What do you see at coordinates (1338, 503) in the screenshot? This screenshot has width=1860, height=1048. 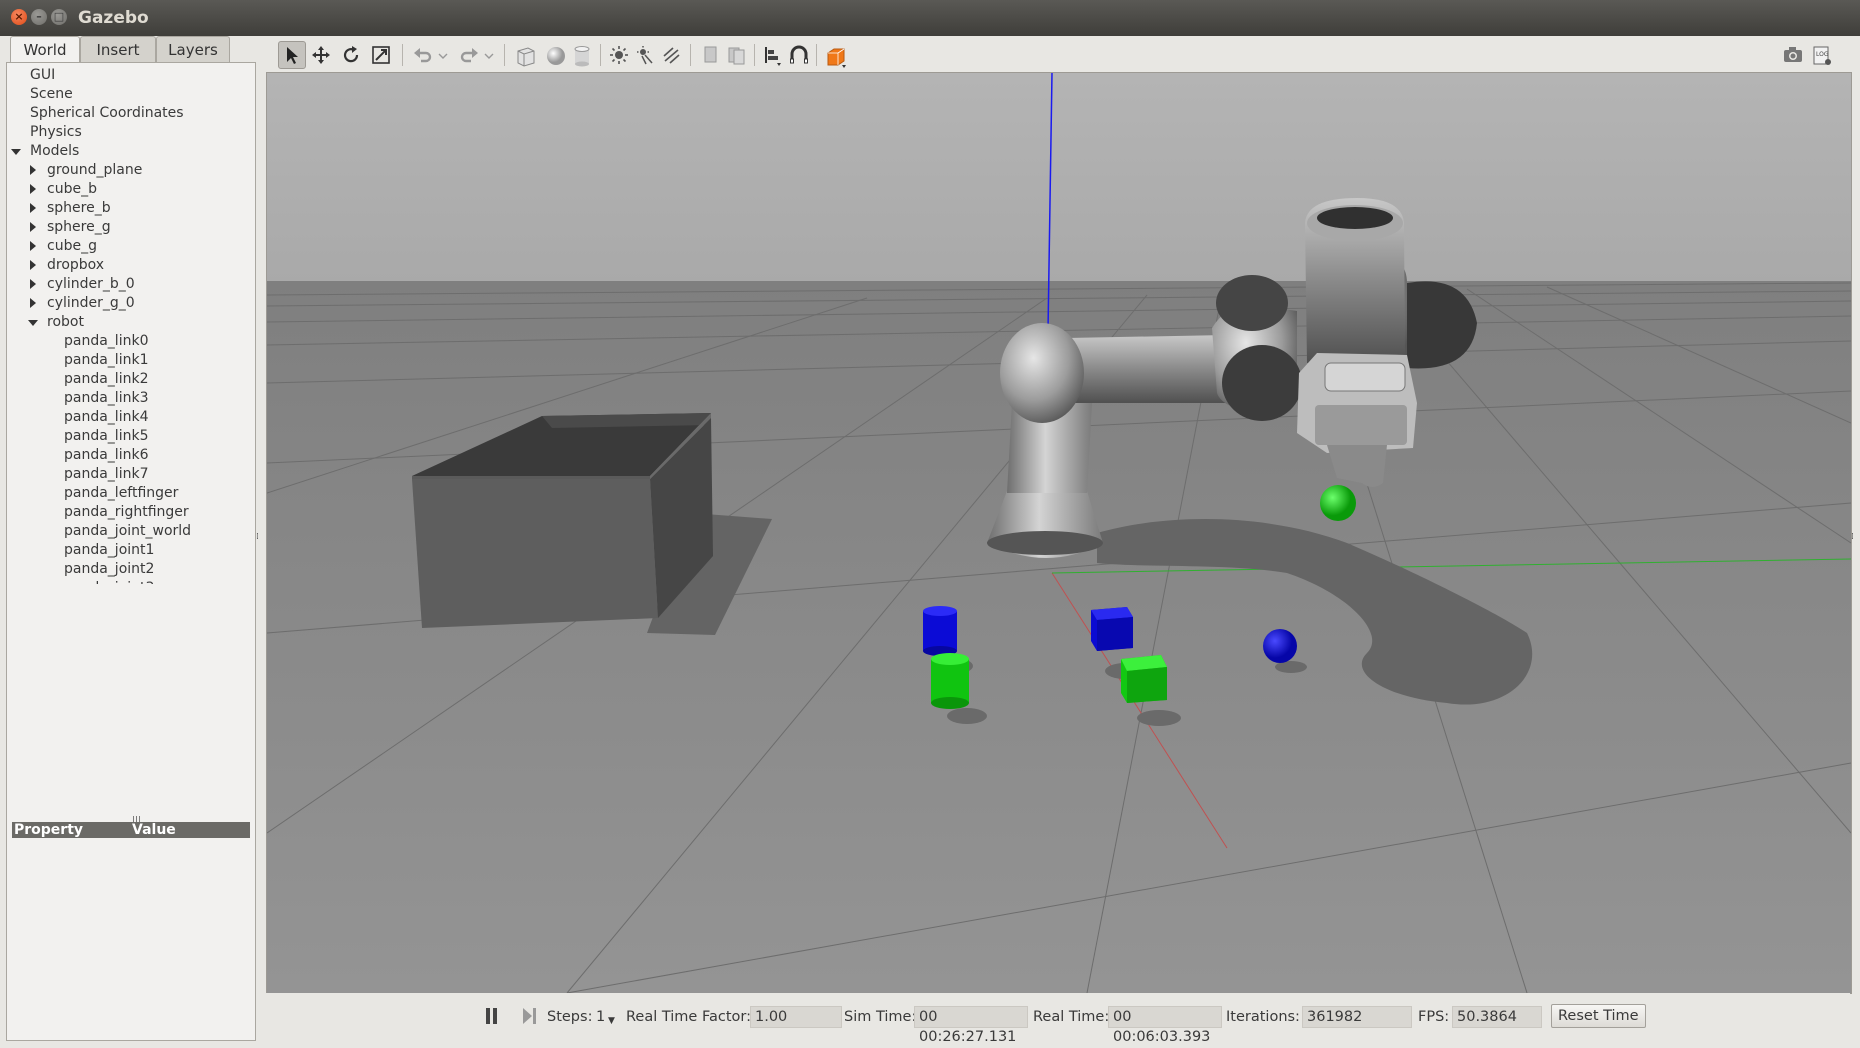 I see `sphere-g-in-gripper` at bounding box center [1338, 503].